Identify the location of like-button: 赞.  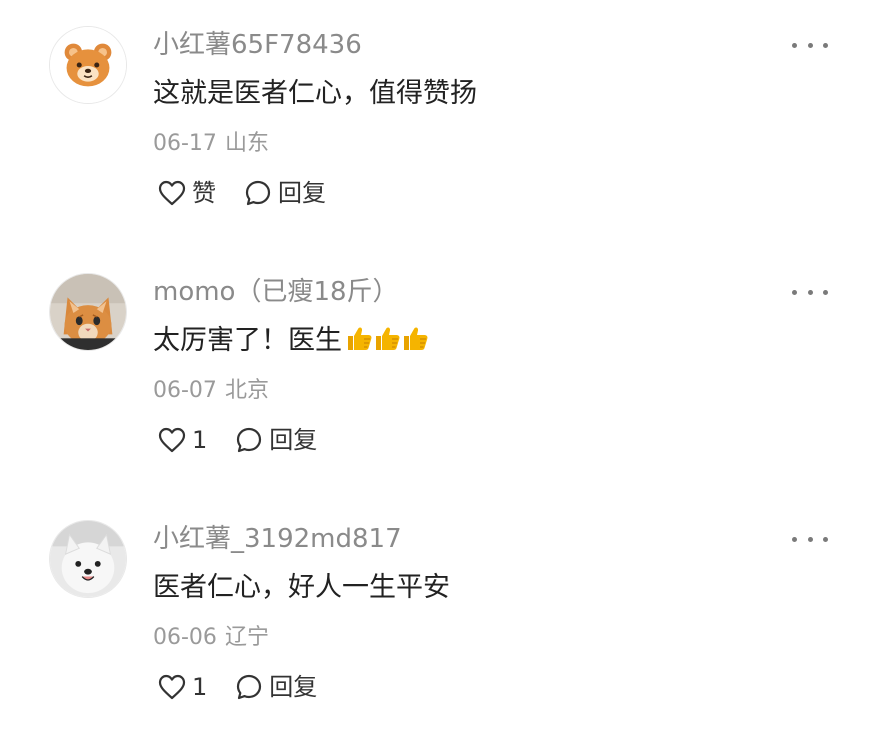
(187, 193).